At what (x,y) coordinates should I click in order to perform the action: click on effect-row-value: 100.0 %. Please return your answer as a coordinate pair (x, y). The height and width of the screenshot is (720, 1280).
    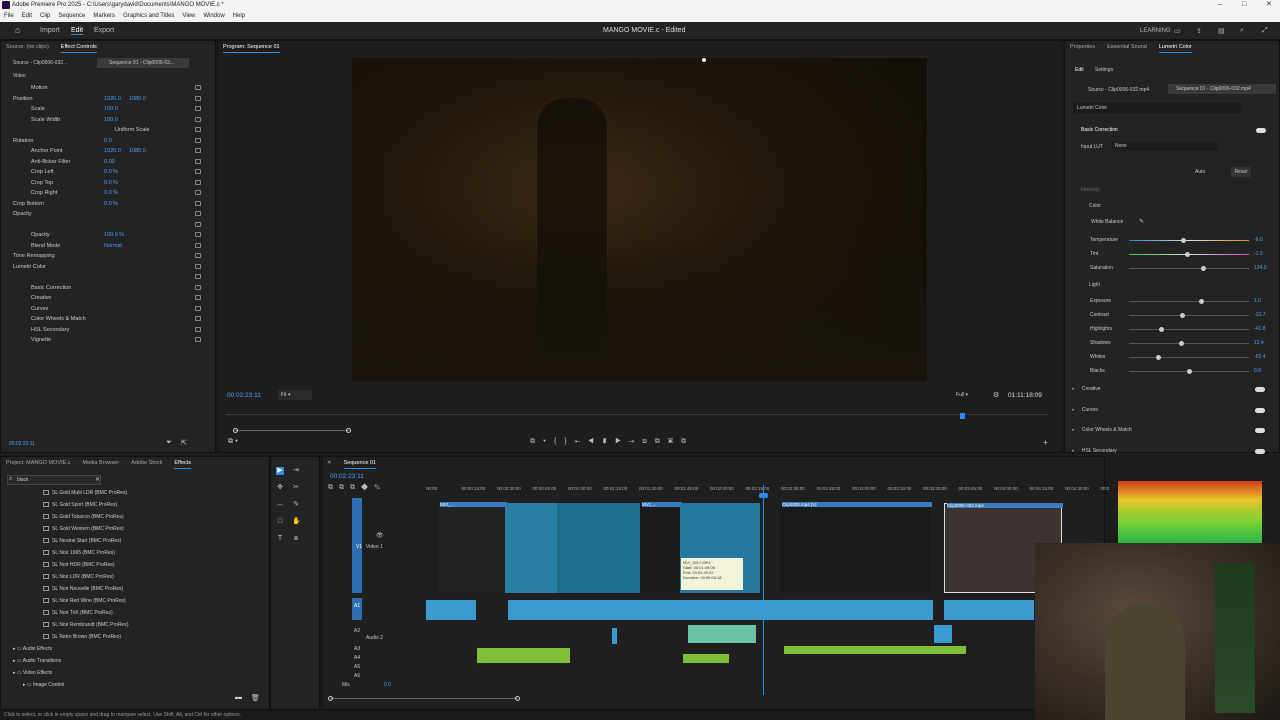
    Looking at the image, I should click on (114, 235).